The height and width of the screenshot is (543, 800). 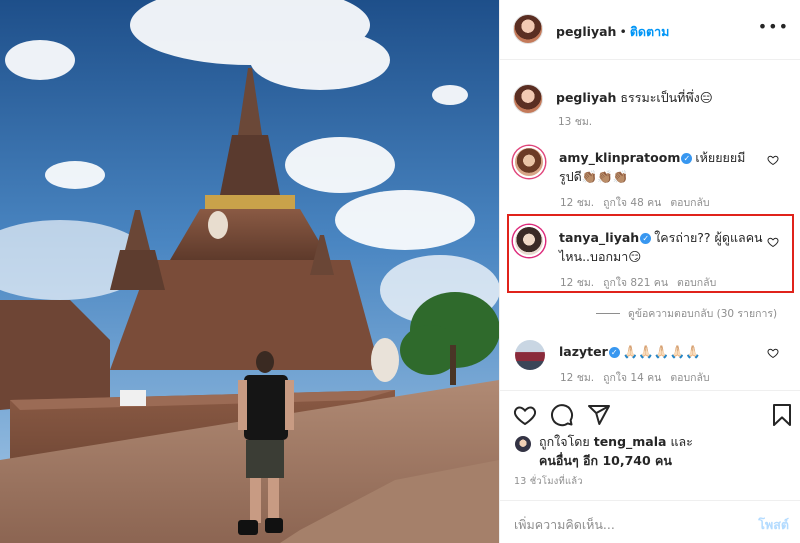 What do you see at coordinates (564, 441) in the screenshot?
I see `likes-prefix: ถูกใจโดย` at bounding box center [564, 441].